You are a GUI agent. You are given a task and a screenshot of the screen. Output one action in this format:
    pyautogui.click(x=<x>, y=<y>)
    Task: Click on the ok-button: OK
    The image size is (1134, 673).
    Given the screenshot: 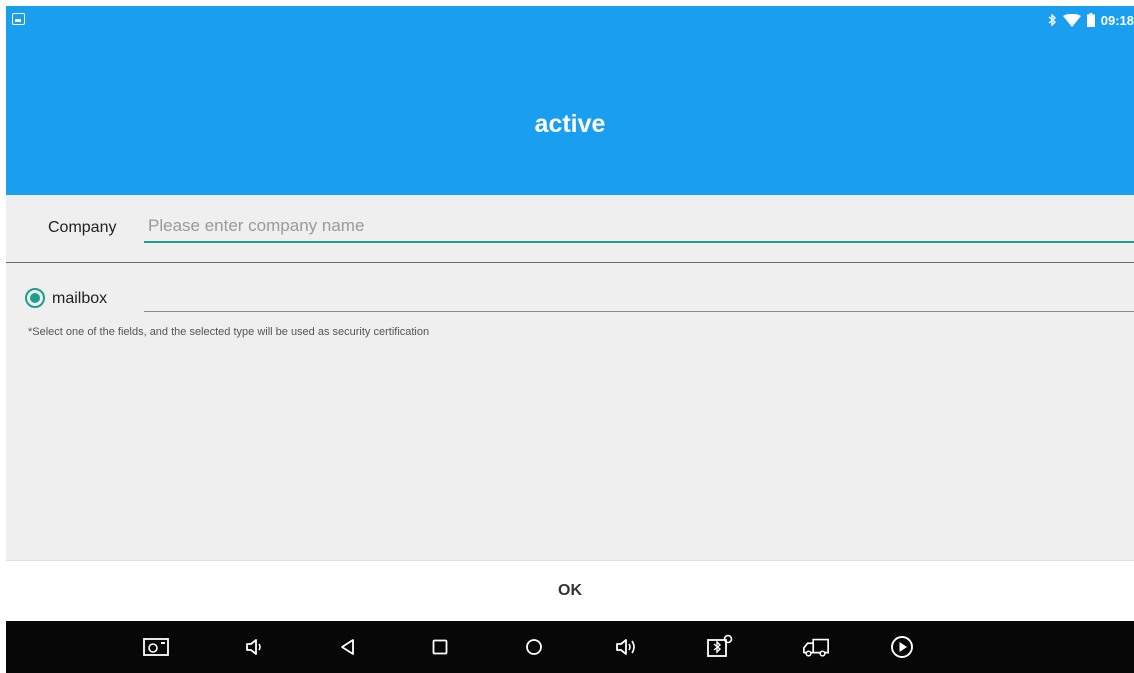 What is the action you would take?
    pyautogui.click(x=570, y=591)
    